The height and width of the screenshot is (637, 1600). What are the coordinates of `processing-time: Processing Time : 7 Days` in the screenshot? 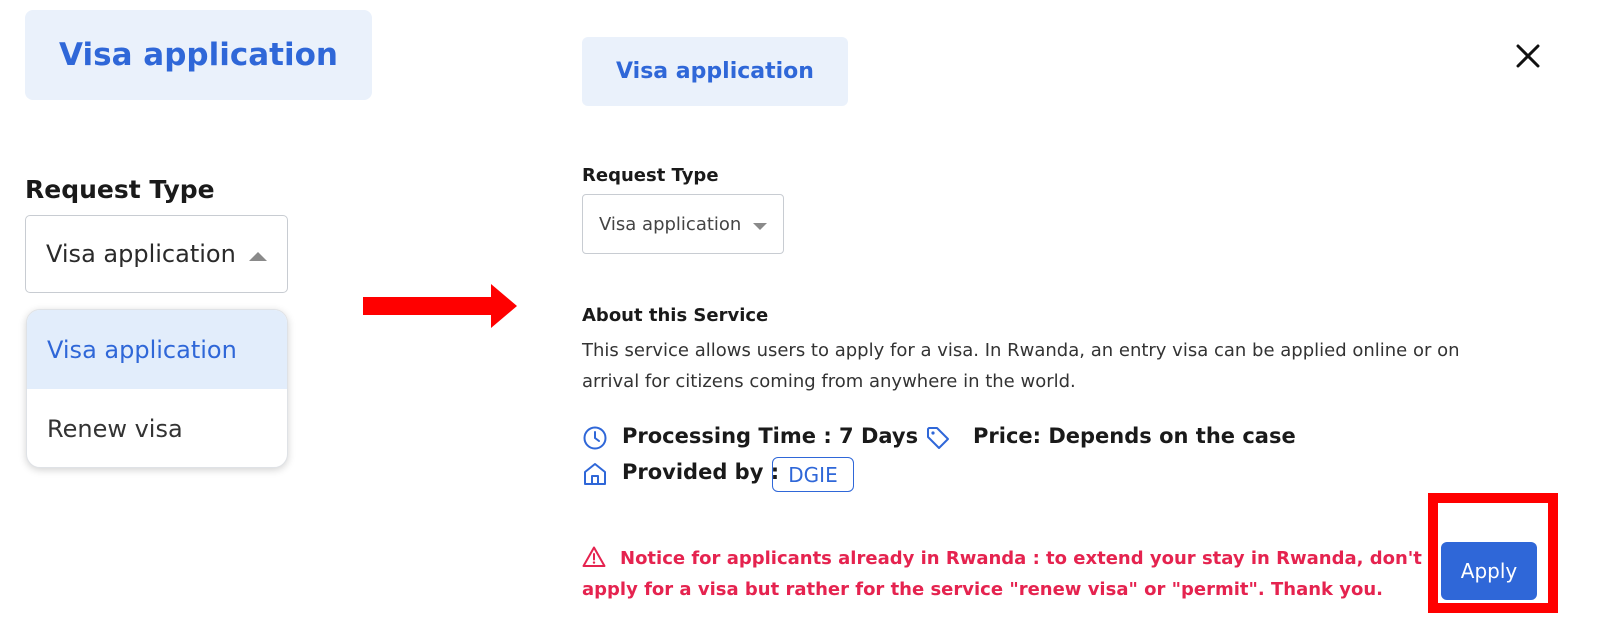 It's located at (770, 436).